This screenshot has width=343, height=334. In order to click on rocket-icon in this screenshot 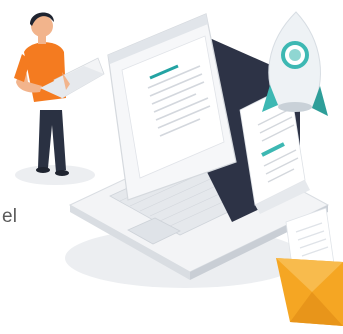, I will do `click(295, 63)`.